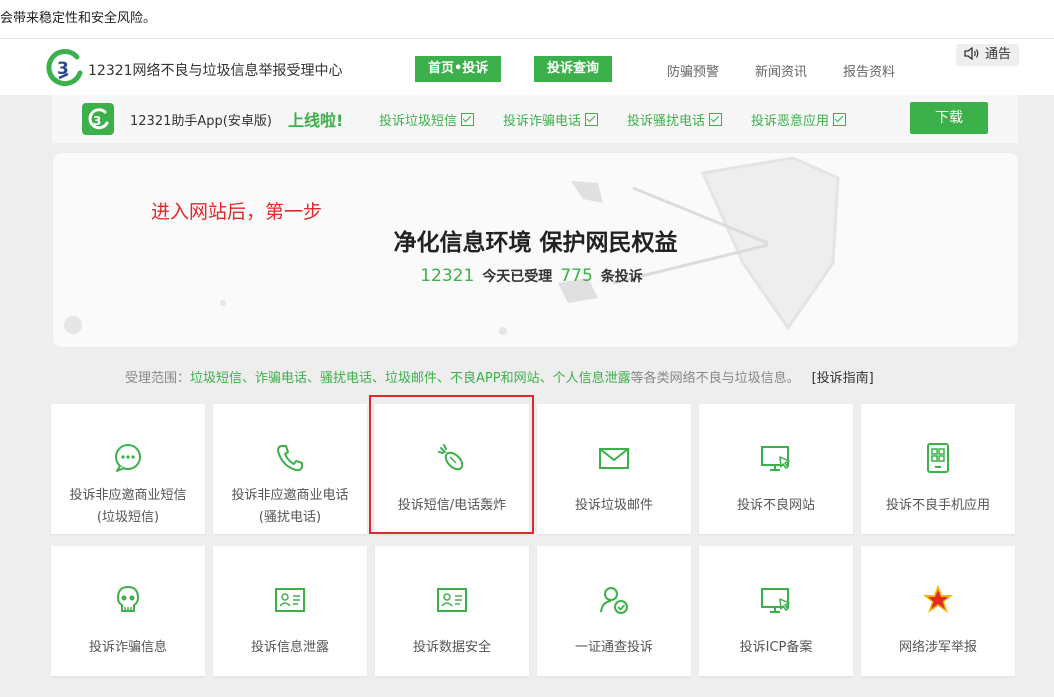  Describe the element at coordinates (451, 457) in the screenshot. I see `bomb-icon` at that location.